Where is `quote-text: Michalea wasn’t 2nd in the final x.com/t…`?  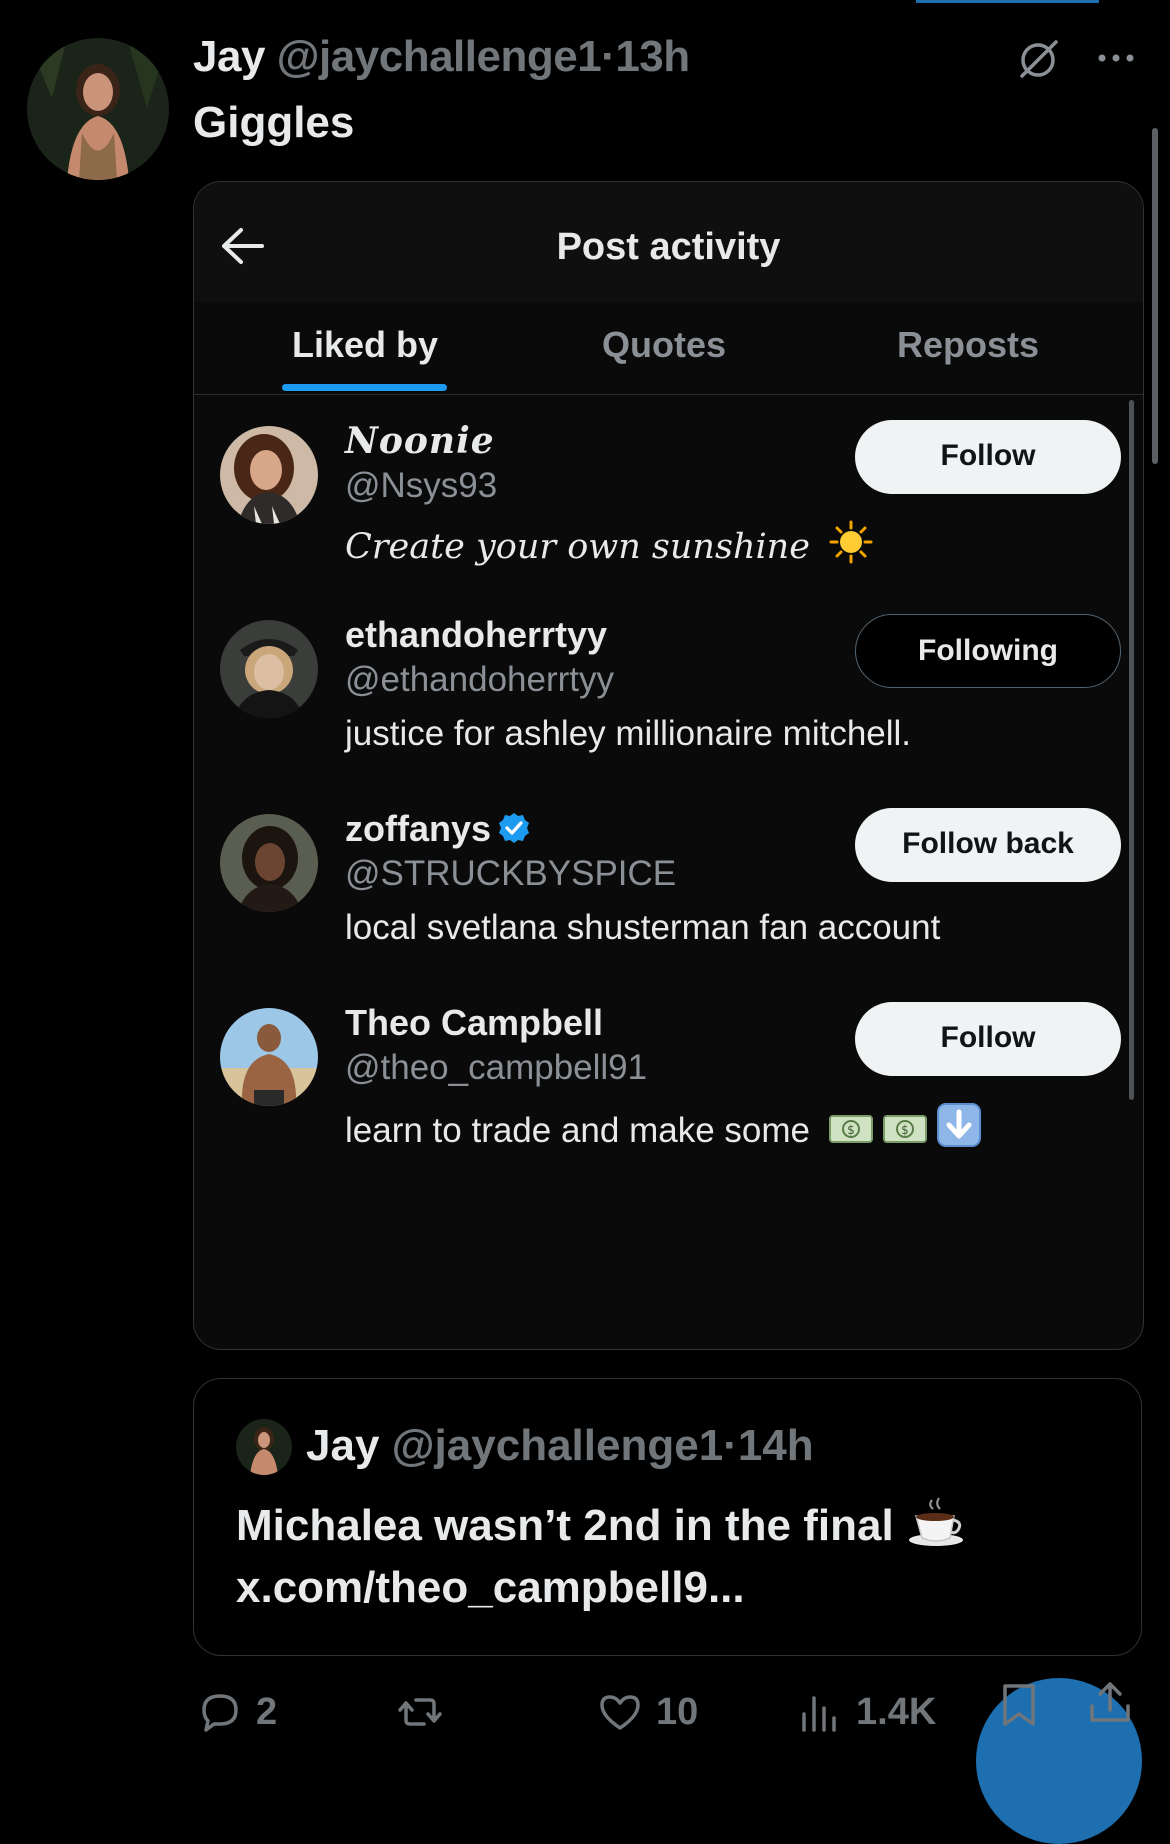 quote-text: Michalea wasn’t 2nd in the final x.com/t… is located at coordinates (676, 1557).